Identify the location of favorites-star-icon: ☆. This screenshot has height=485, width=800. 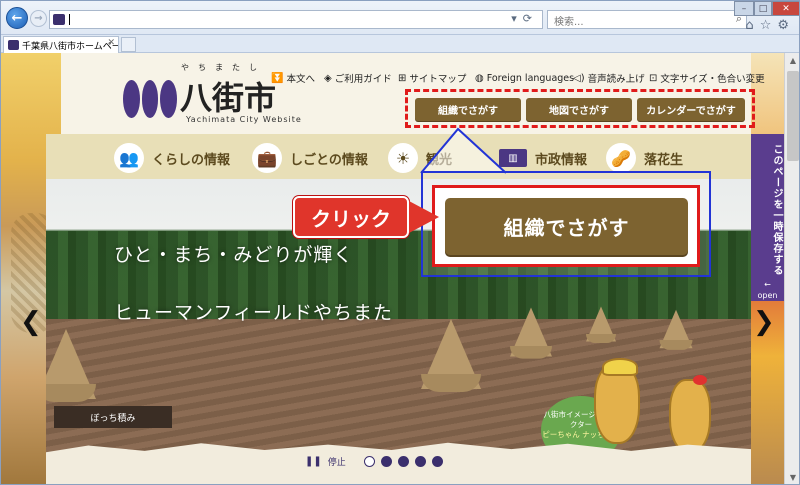
(769, 25).